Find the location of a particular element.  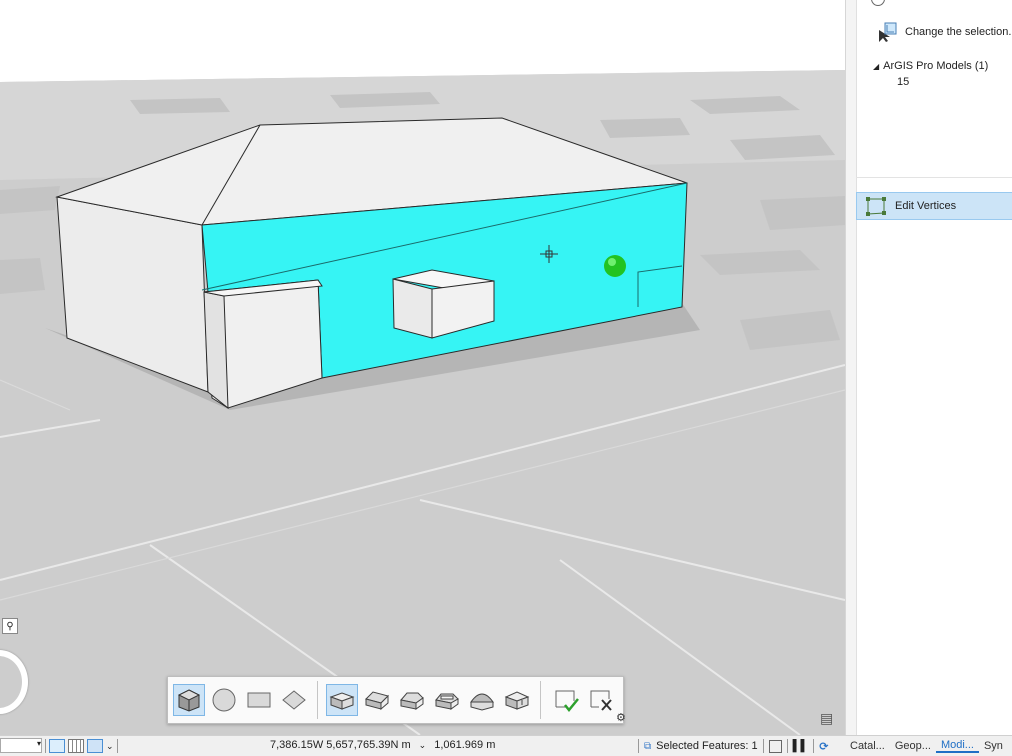

tab-symbology: Syn is located at coordinates (993, 746).